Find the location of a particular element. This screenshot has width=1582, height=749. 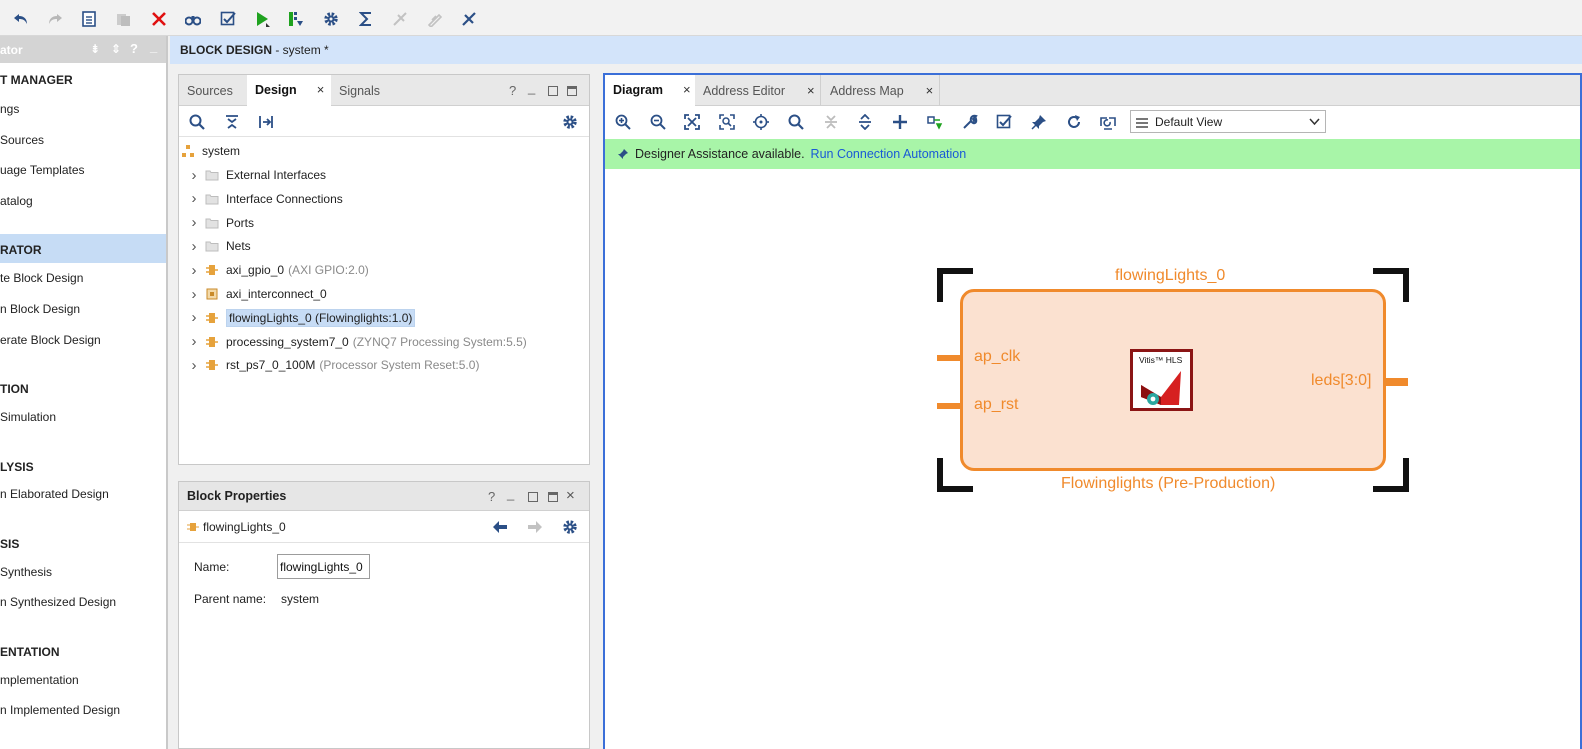

zoom-fit-icon is located at coordinates (692, 122).